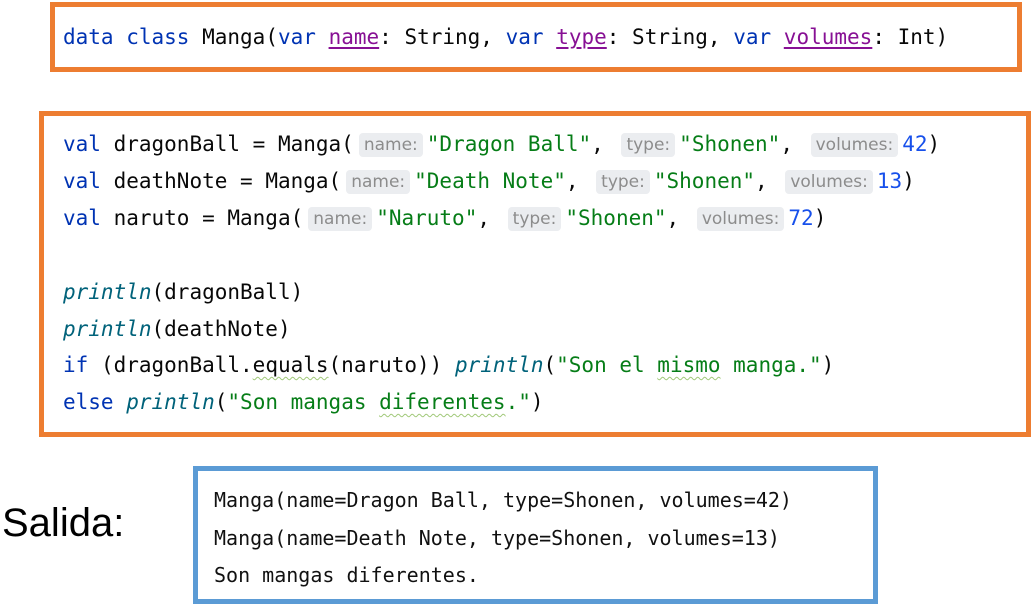  Describe the element at coordinates (76, 365) in the screenshot. I see `keyword-if: if` at that location.